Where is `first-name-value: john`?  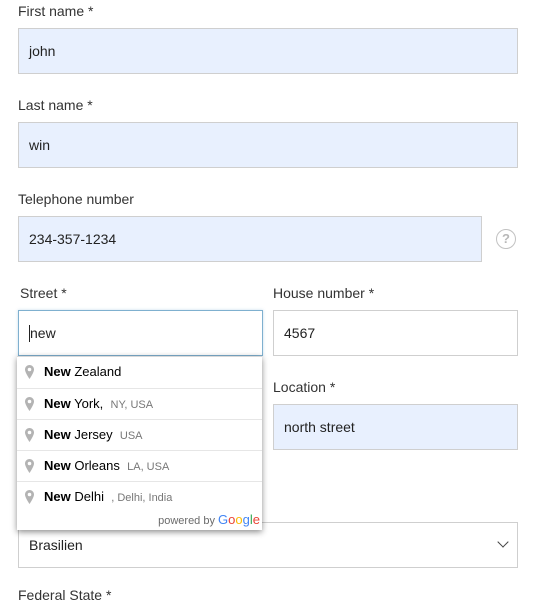
first-name-value: john is located at coordinates (42, 51).